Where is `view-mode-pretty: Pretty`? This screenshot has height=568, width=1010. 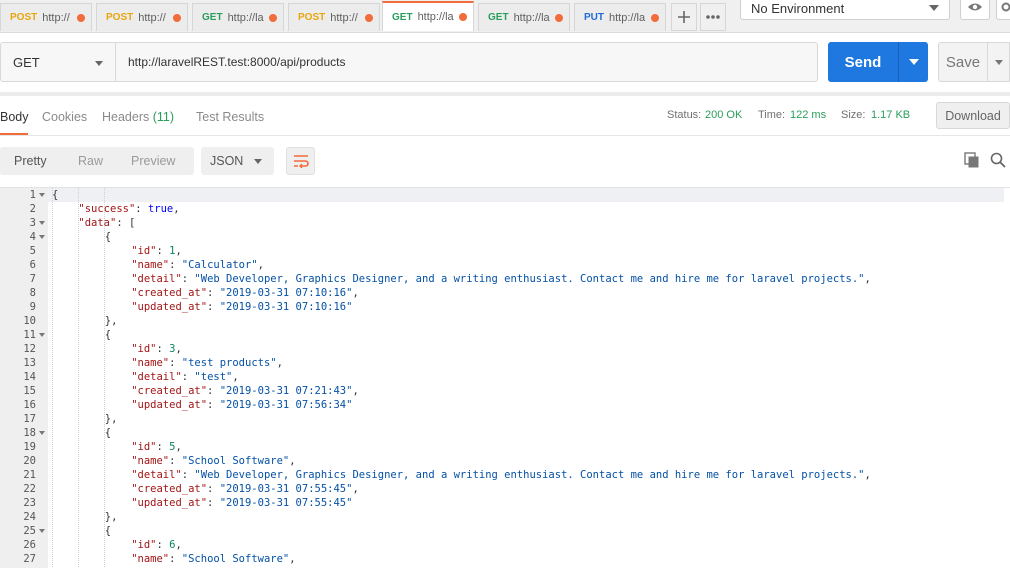
view-mode-pretty: Pretty is located at coordinates (30, 161).